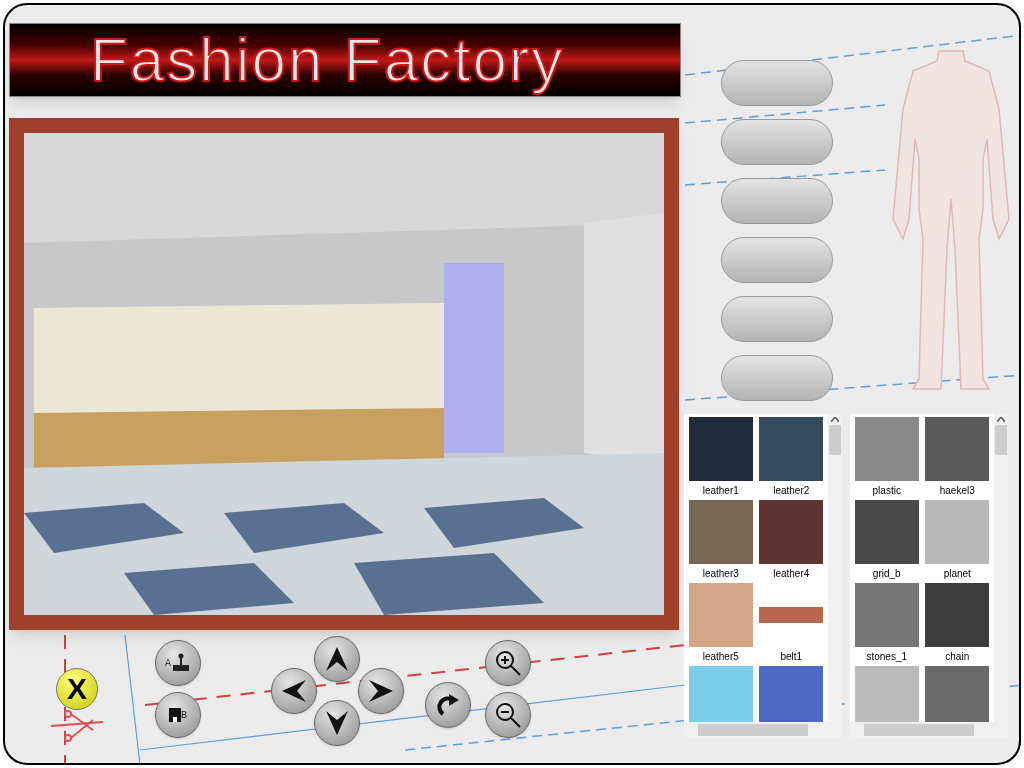 The height and width of the screenshot is (768, 1024). Describe the element at coordinates (791, 491) in the screenshot. I see `texture-label: leather2` at that location.